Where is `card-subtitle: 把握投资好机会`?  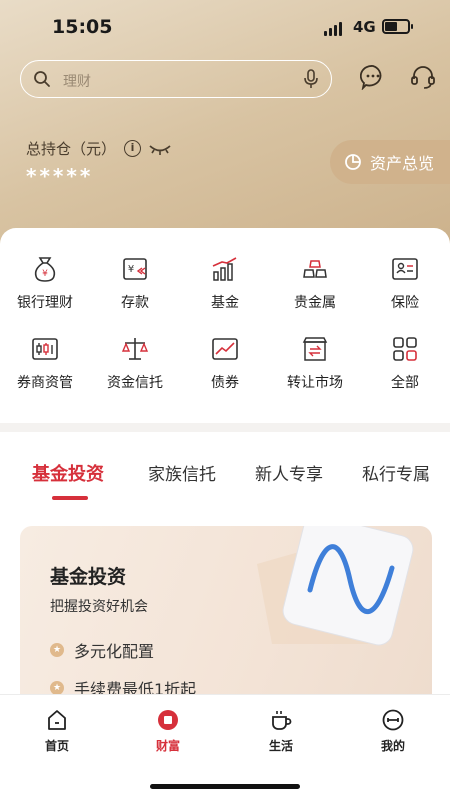 card-subtitle: 把握投资好机会 is located at coordinates (99, 607).